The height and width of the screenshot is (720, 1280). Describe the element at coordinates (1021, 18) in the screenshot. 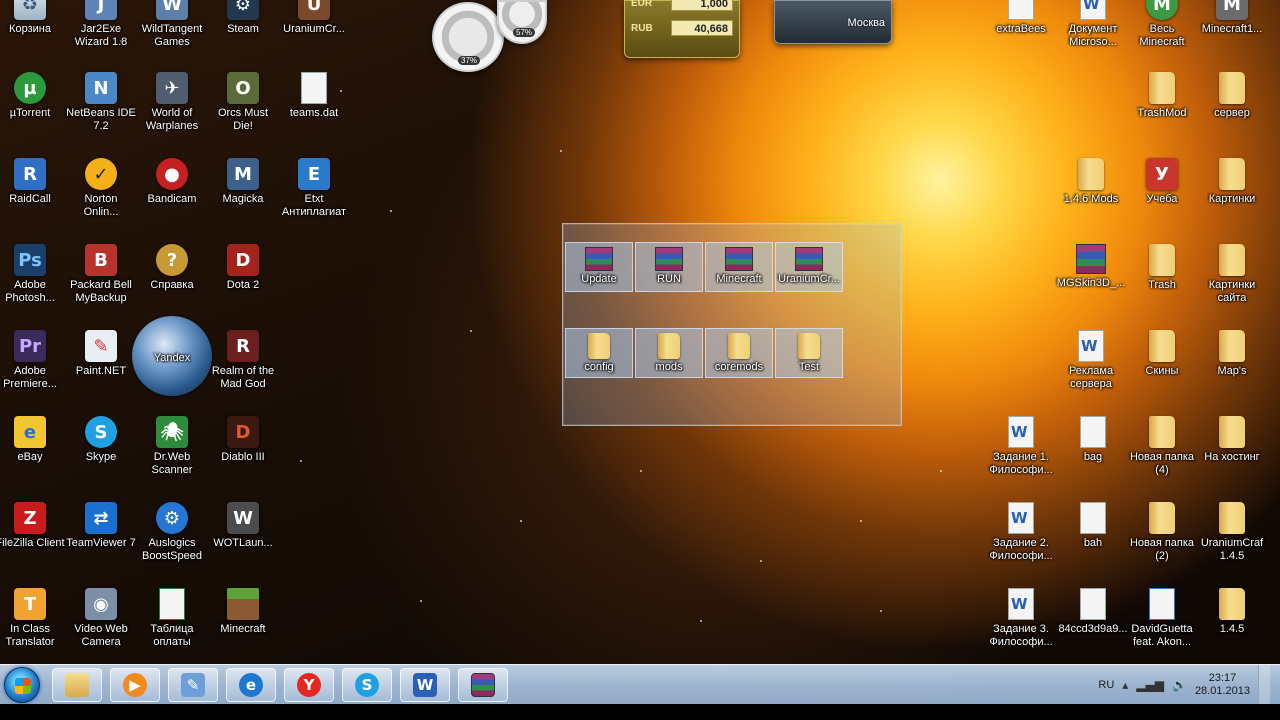

I see `desktop-icon-extrabees: extraBees` at that location.